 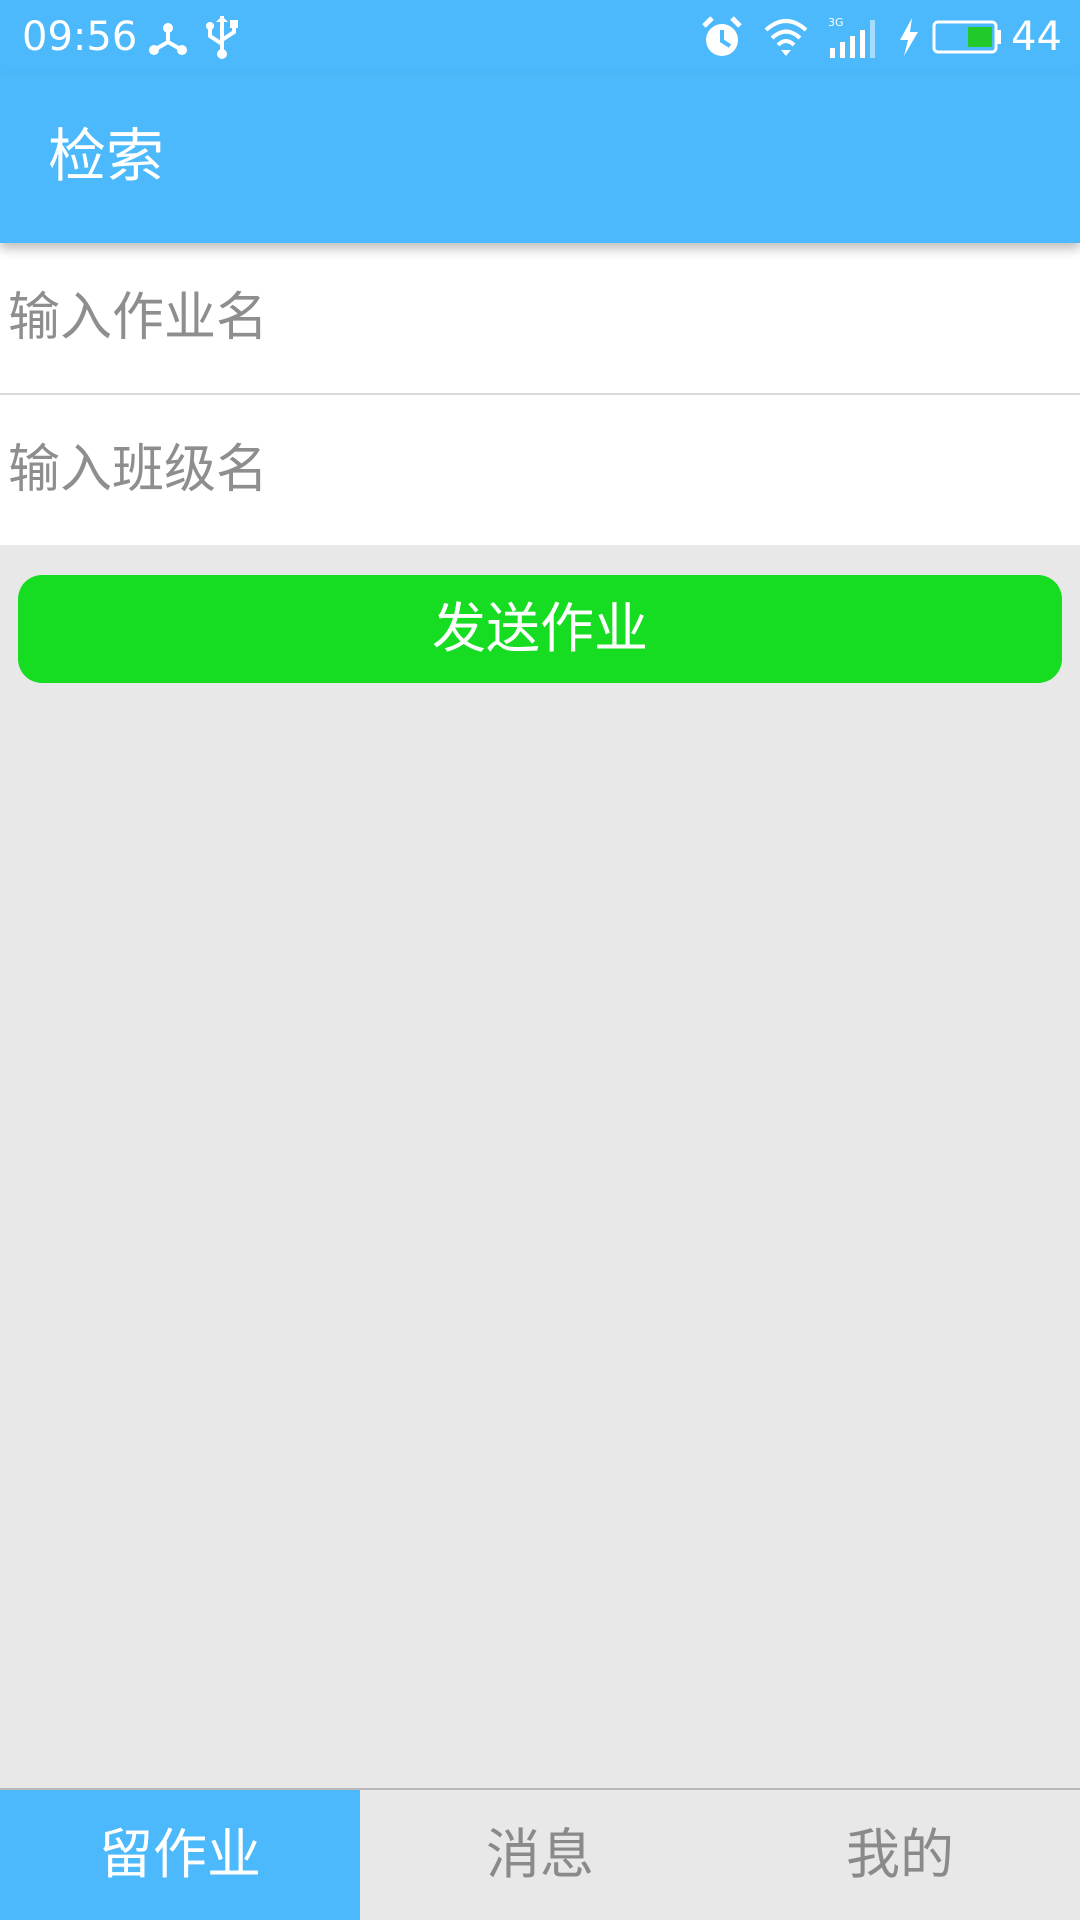 I want to click on tab-me: 我的, so click(x=900, y=1855).